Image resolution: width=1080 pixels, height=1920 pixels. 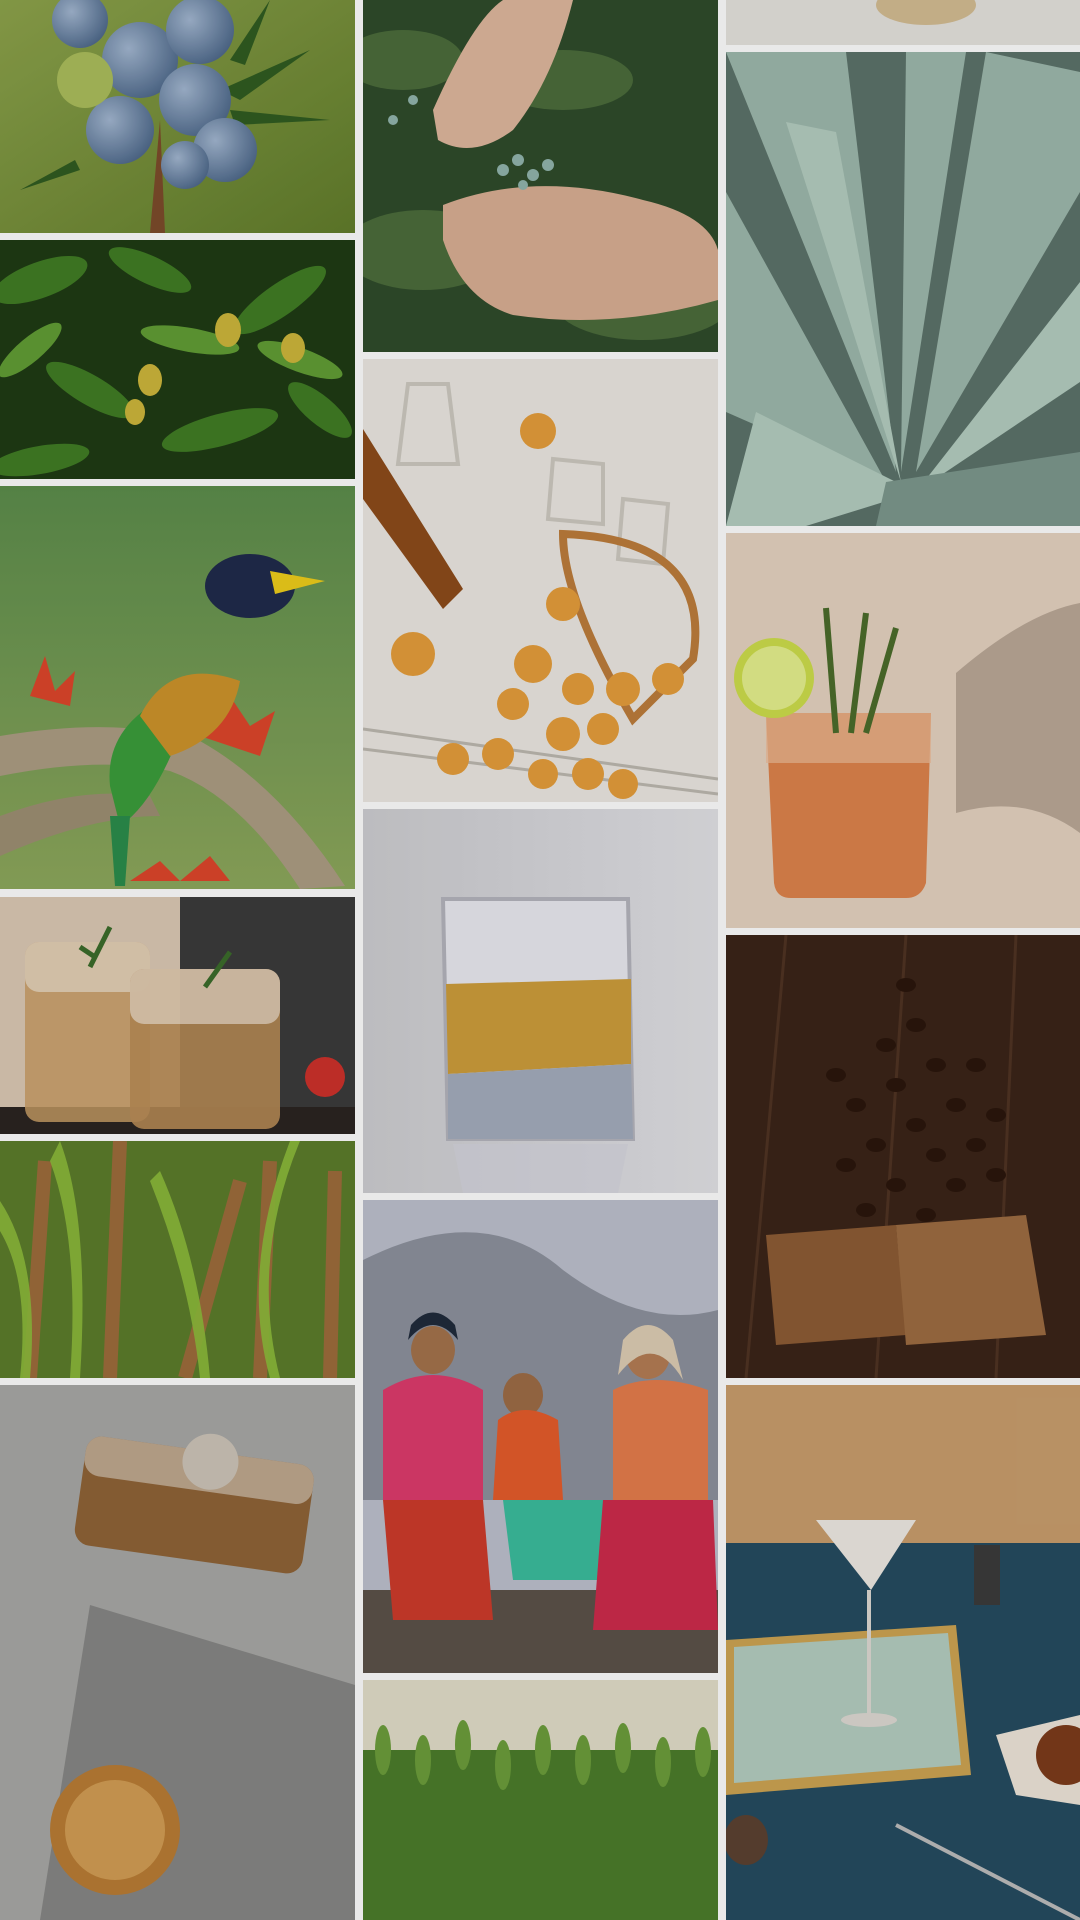 I want to click on photo-tile-wheat-field, so click(x=540, y=1800).